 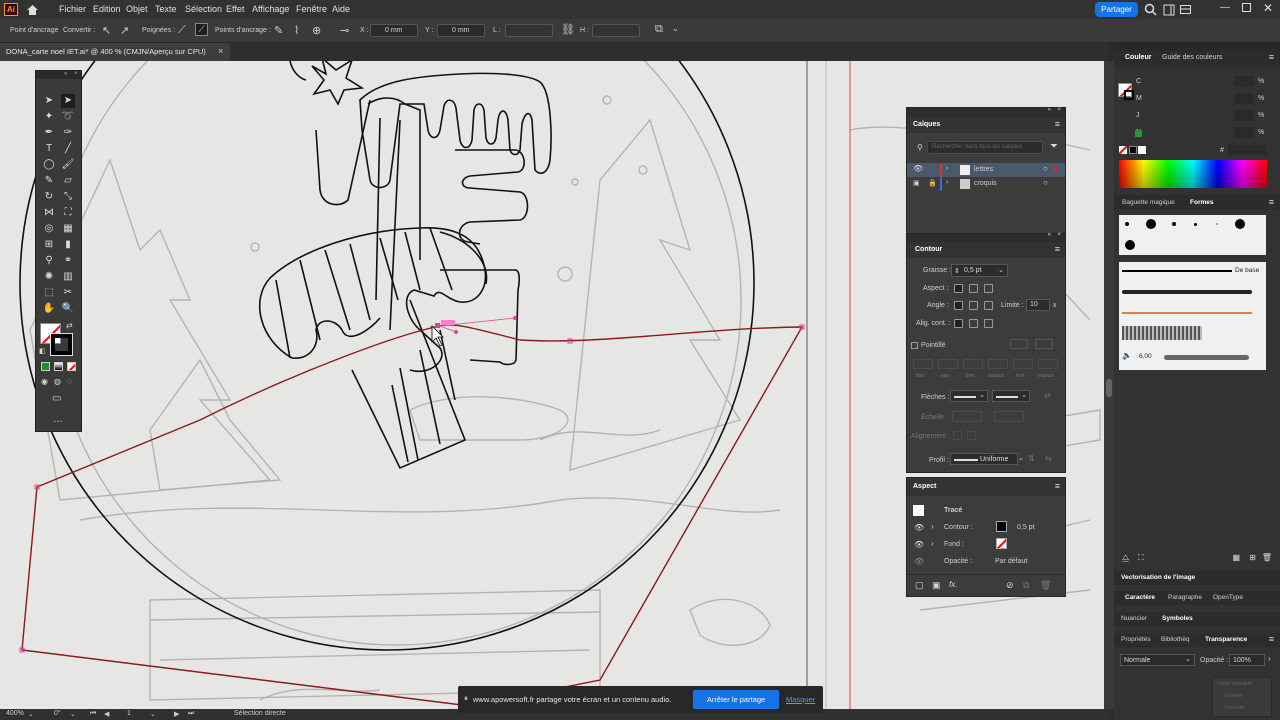 I want to click on screen-mode-icon: ▭, so click(x=56, y=398).